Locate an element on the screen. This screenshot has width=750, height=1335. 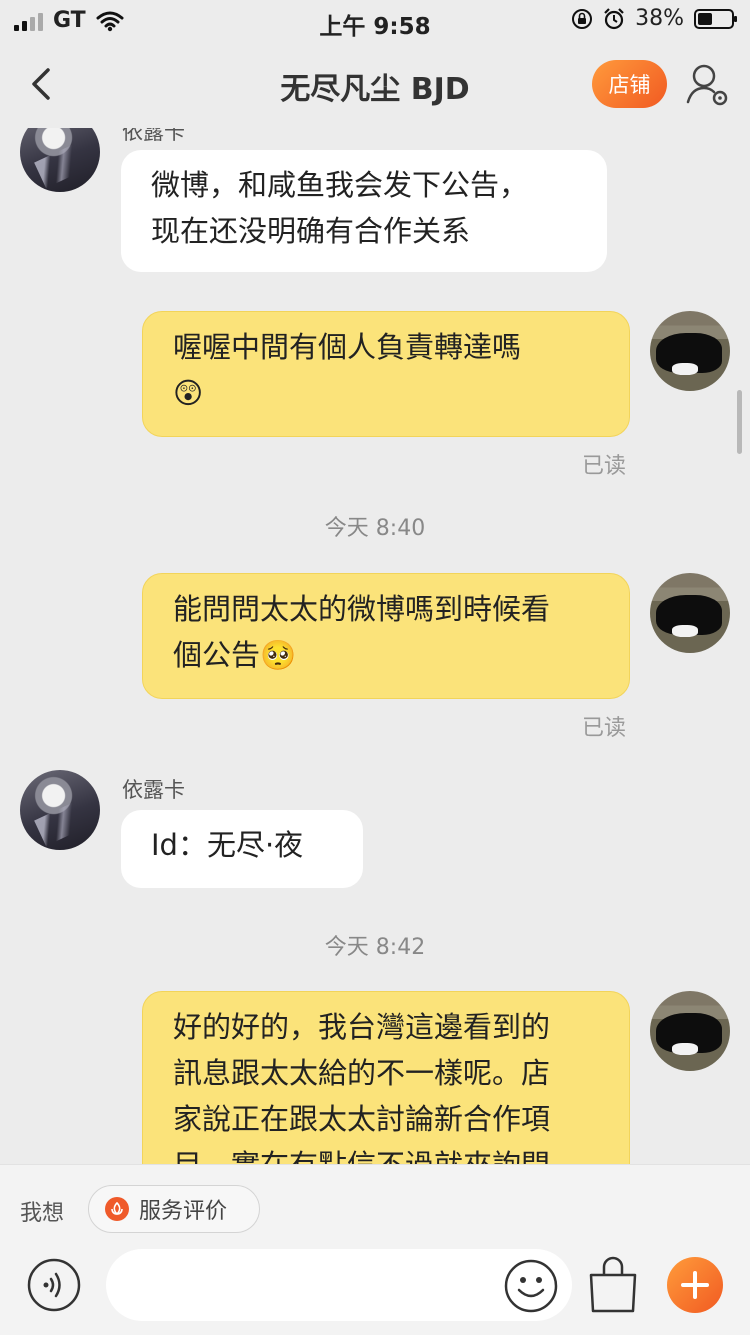
nav-bar: 无尽凡尘 BJD 店铺 is located at coordinates (375, 85).